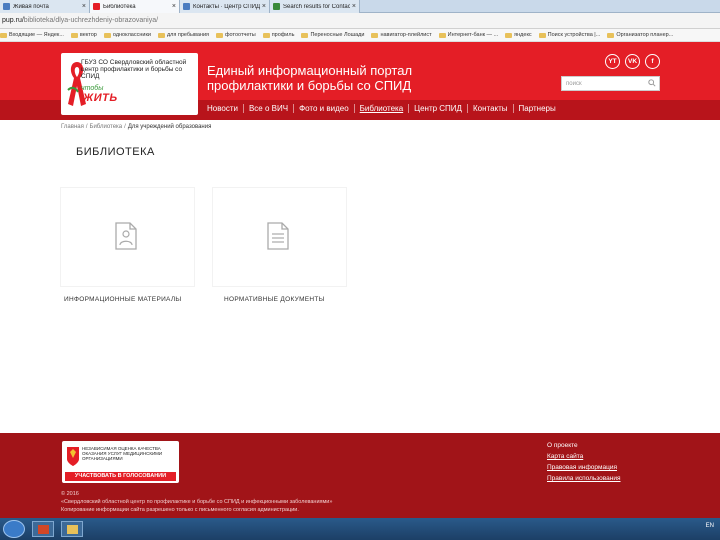  Describe the element at coordinates (127, 35) in the screenshot. I see `bookmark-item: одноклассники` at that location.